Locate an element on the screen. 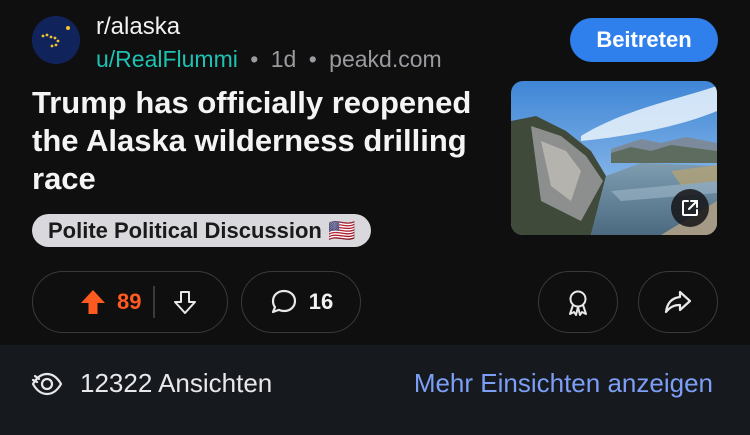  post-flair: Polite Political Discussion 🇺🇸 is located at coordinates (202, 230).